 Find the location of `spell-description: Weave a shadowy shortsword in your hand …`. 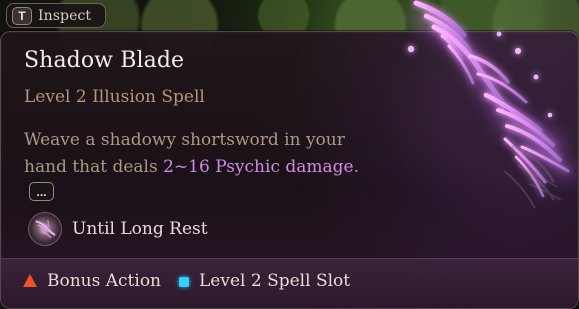

spell-description: Weave a shadowy shortsword in your hand … is located at coordinates (204, 154).